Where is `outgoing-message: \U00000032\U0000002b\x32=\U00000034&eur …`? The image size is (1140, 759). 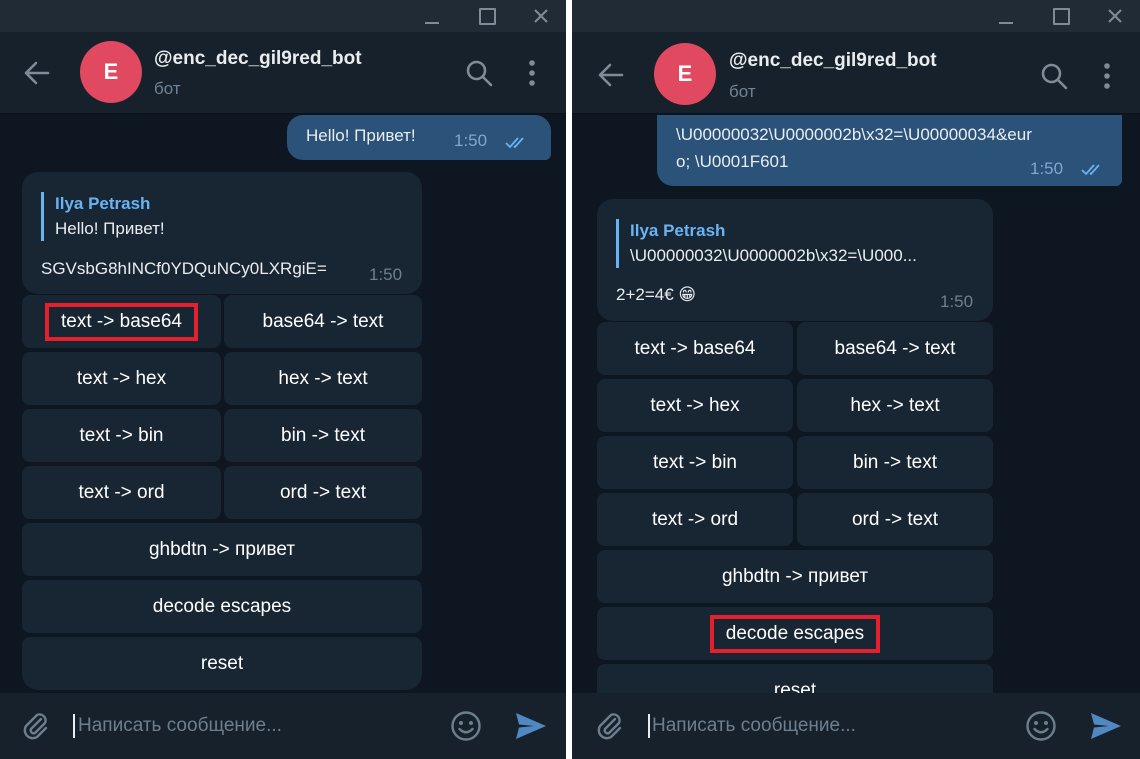 outgoing-message: \U00000032\U0000002b\x32=\U00000034&eur … is located at coordinates (889, 150).